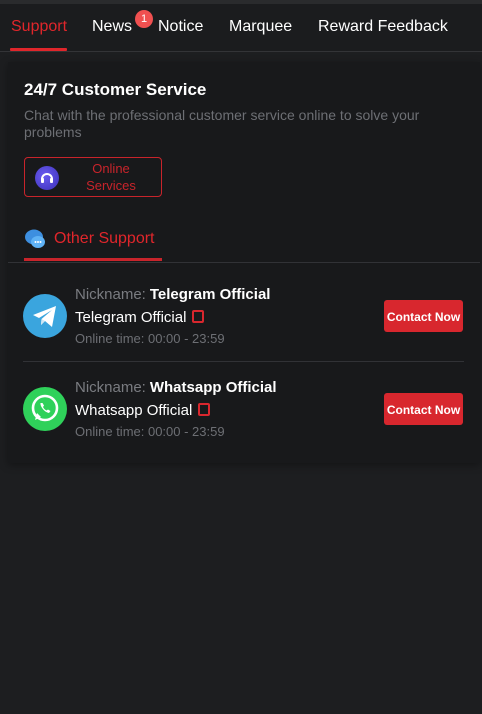 This screenshot has height=714, width=482. What do you see at coordinates (45, 316) in the screenshot?
I see `telegram-icon` at bounding box center [45, 316].